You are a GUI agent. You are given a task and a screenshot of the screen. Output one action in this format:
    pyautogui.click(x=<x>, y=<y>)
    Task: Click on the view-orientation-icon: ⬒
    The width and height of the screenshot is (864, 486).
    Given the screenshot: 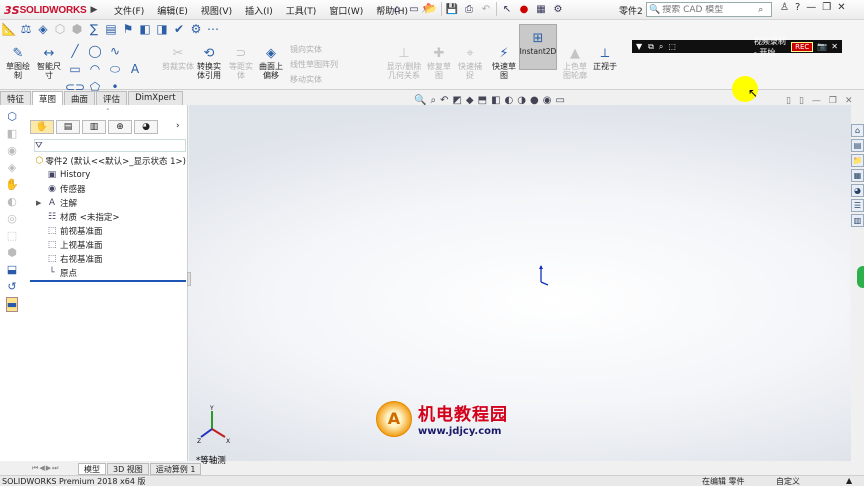 What is the action you would take?
    pyautogui.click(x=482, y=100)
    